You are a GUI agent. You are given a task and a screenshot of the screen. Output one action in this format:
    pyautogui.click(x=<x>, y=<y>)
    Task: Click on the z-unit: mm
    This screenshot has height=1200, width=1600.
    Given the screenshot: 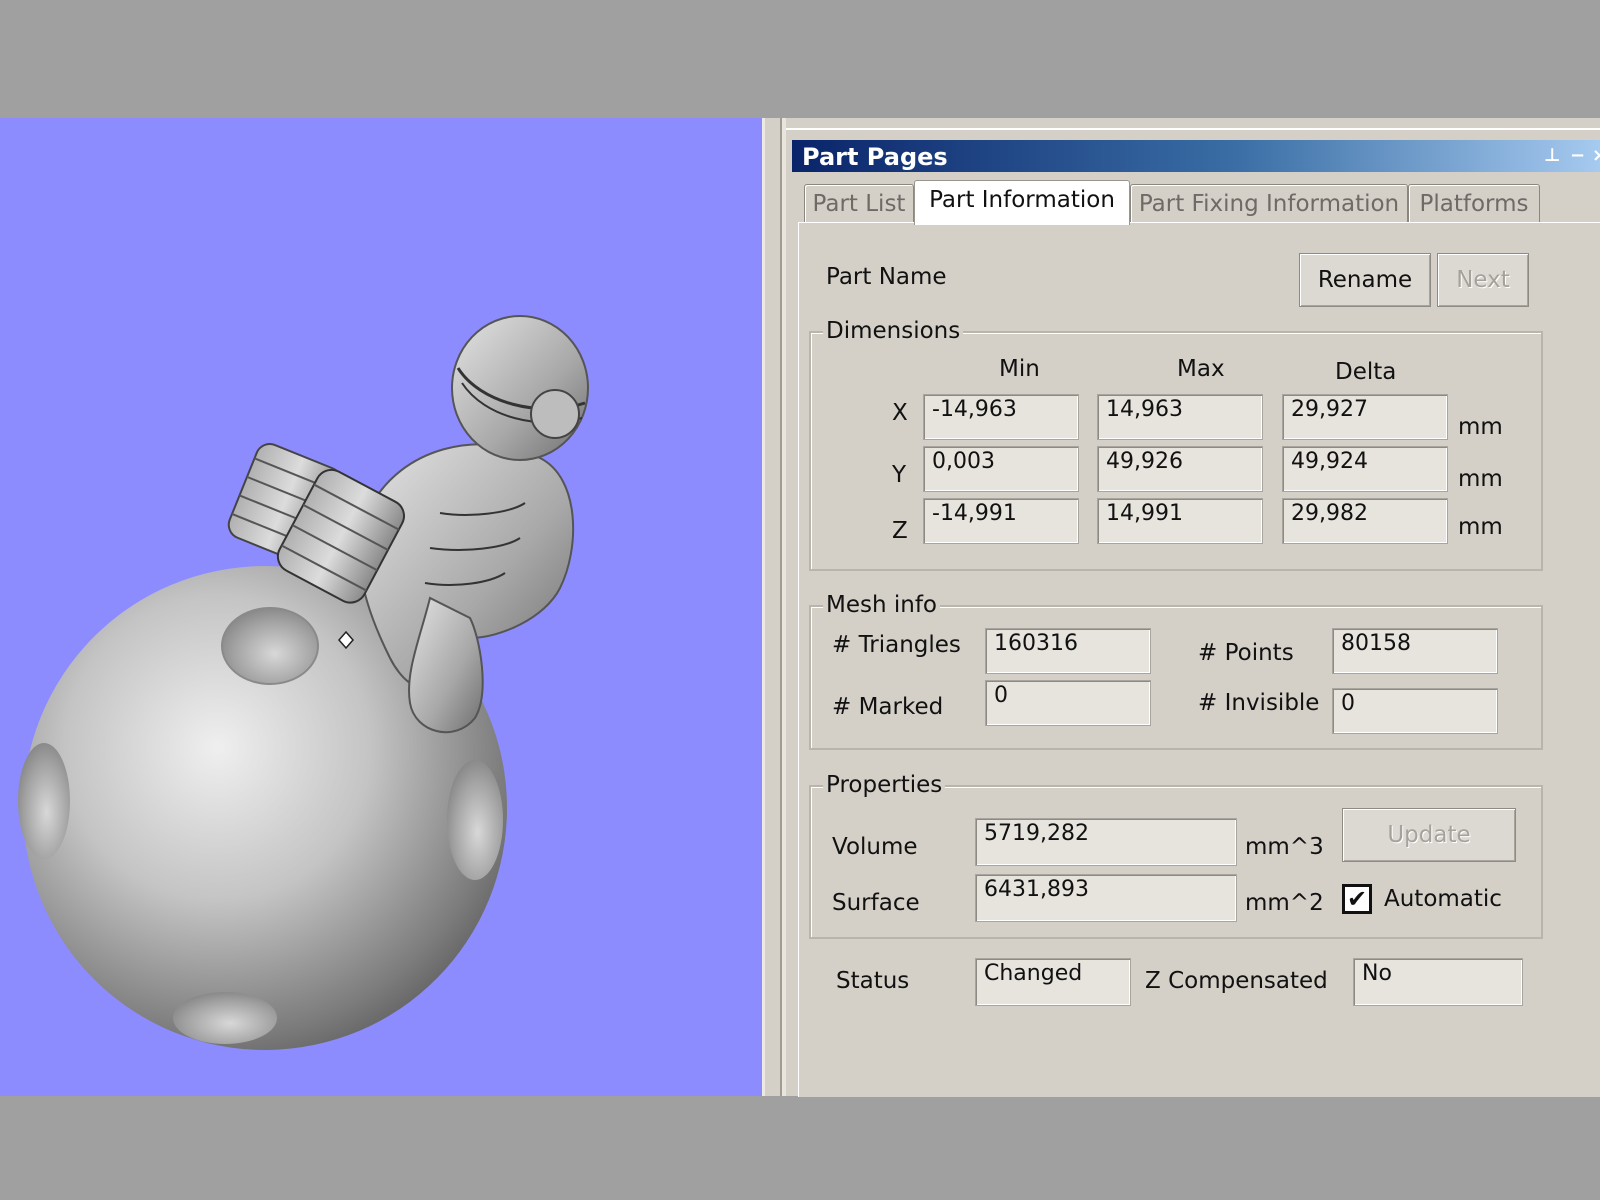 What is the action you would take?
    pyautogui.click(x=1480, y=527)
    